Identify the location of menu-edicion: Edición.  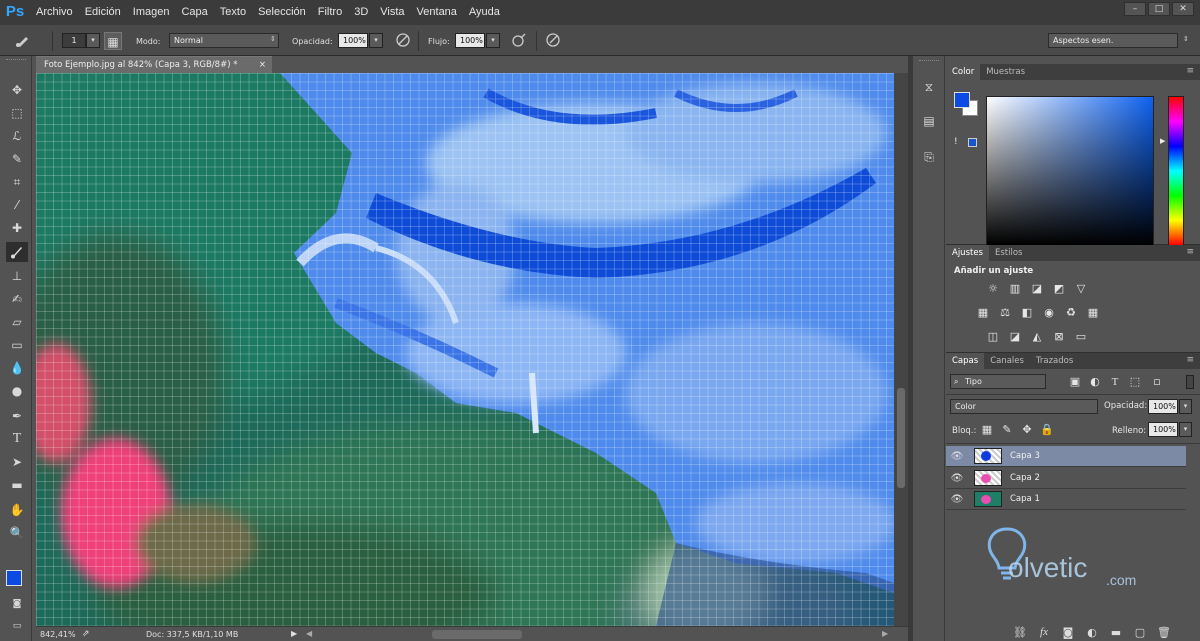
(103, 12).